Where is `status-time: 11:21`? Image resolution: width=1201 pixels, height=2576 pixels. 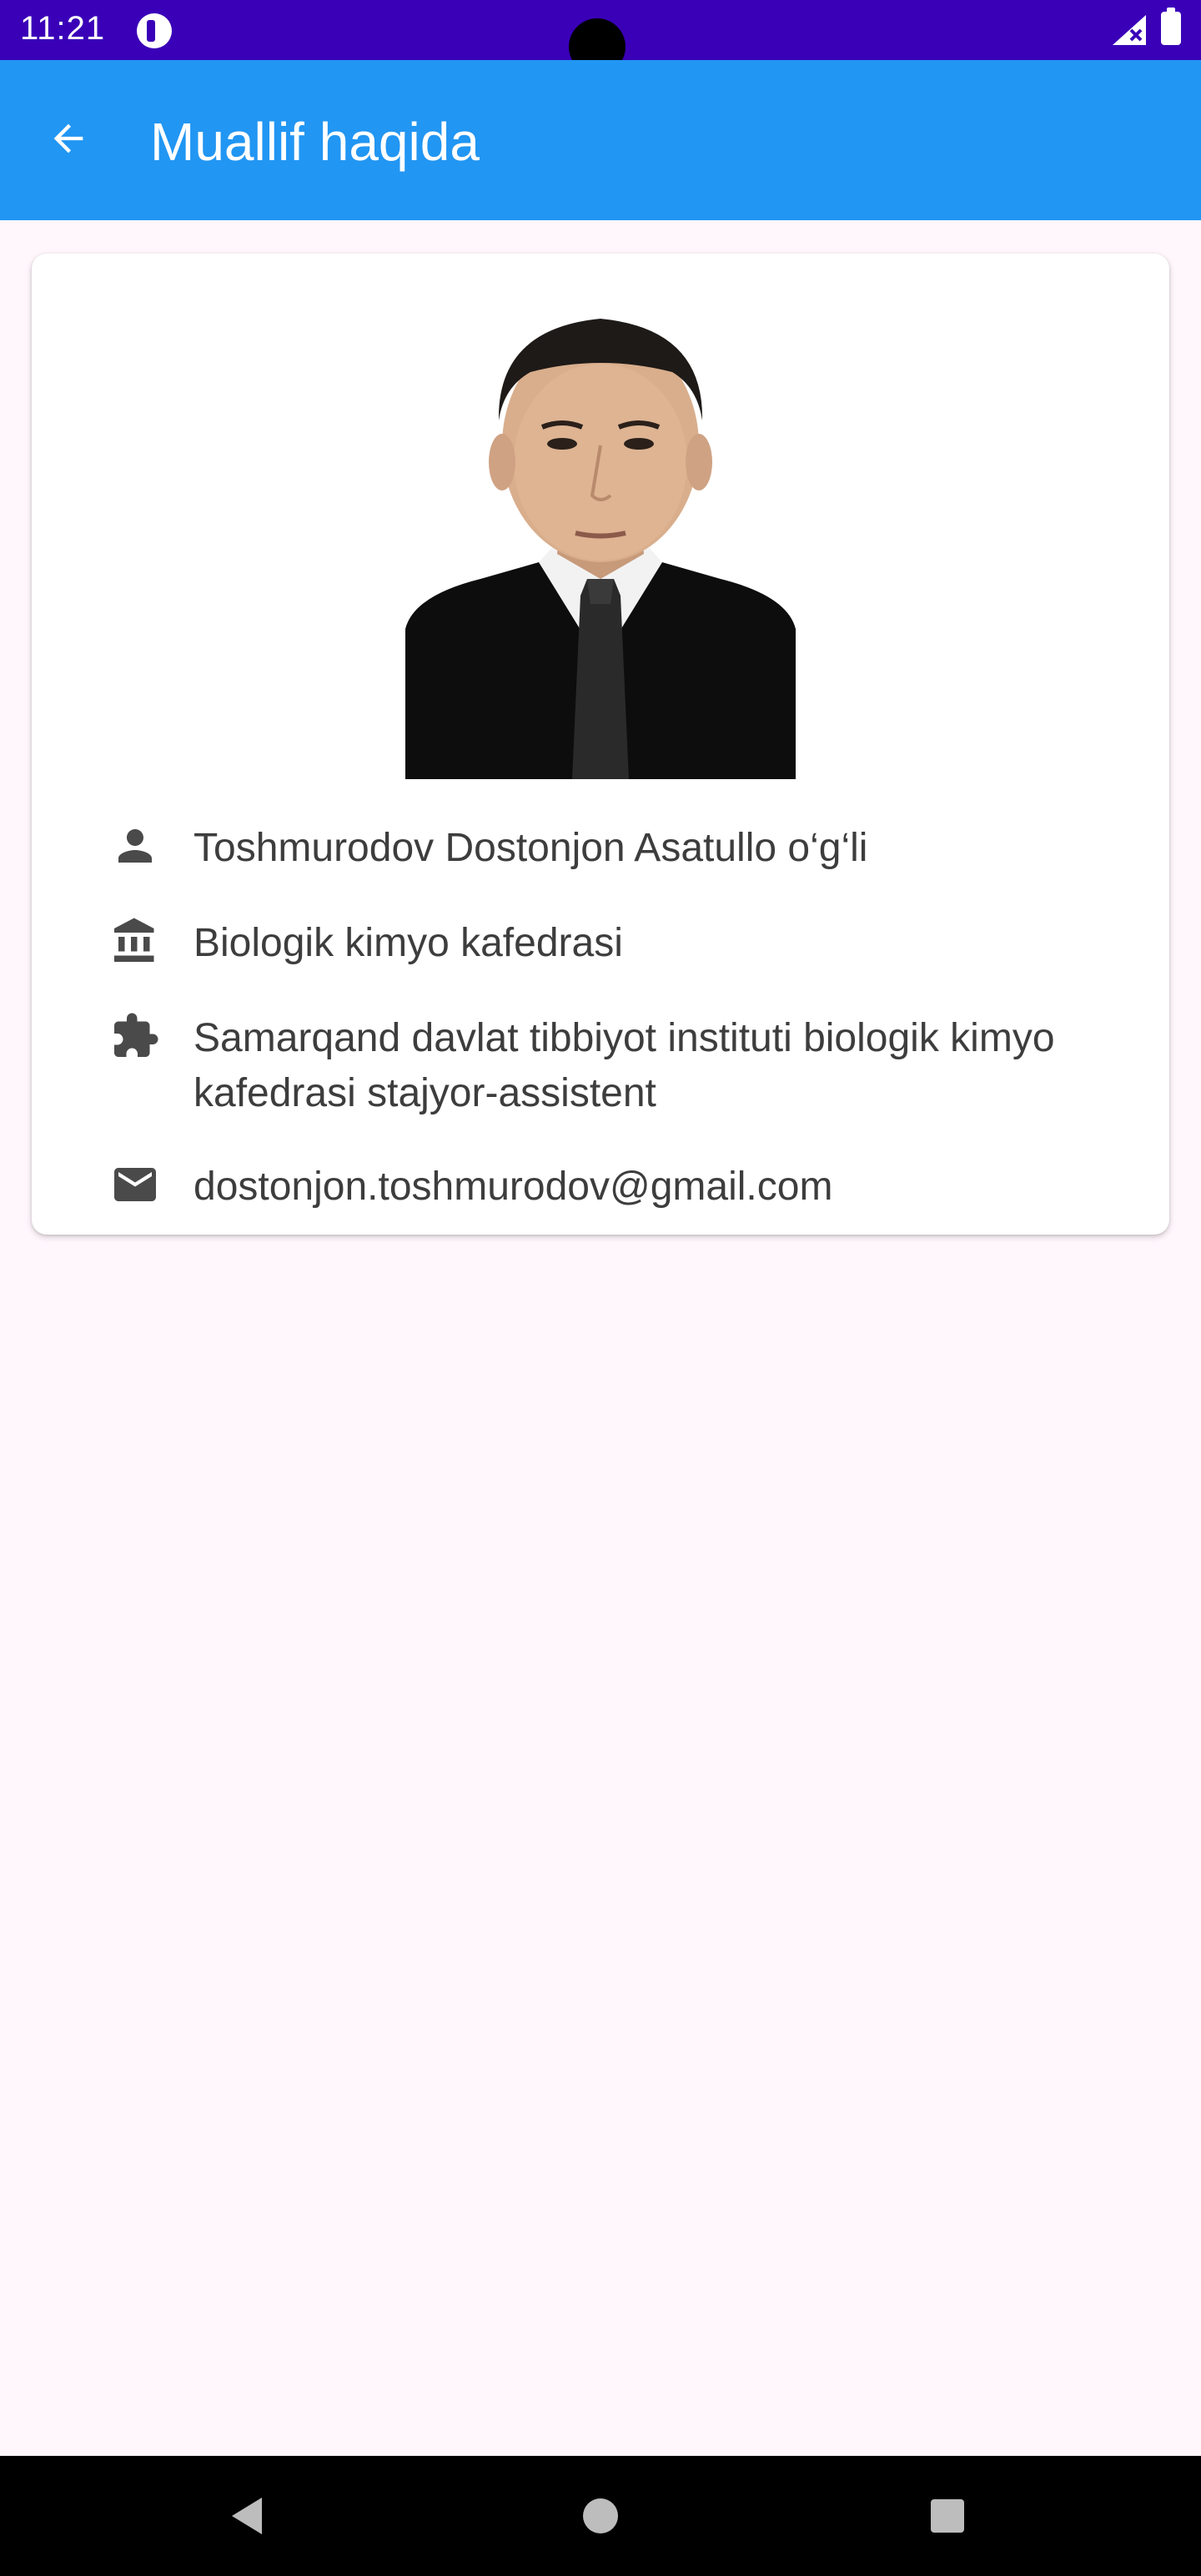
status-time: 11:21 is located at coordinates (63, 28).